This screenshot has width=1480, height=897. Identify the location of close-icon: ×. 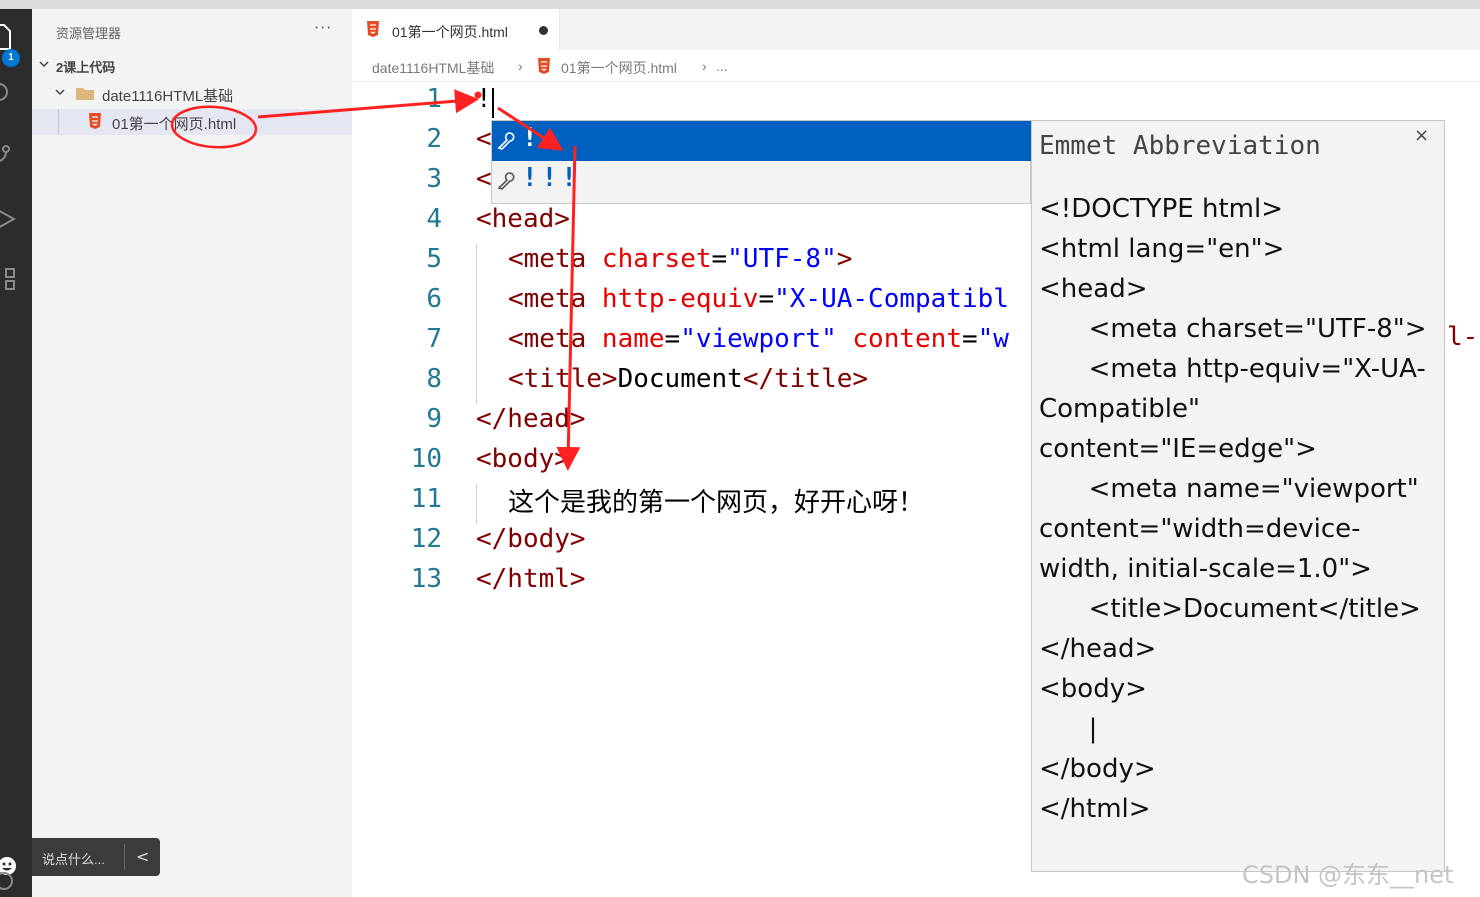
(1421, 135).